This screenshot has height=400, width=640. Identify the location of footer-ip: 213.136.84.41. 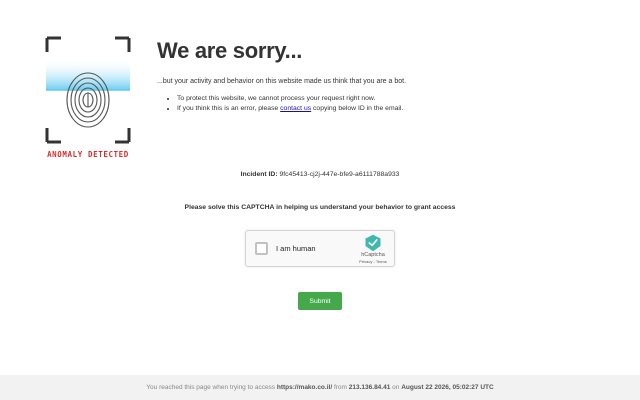
(369, 387).